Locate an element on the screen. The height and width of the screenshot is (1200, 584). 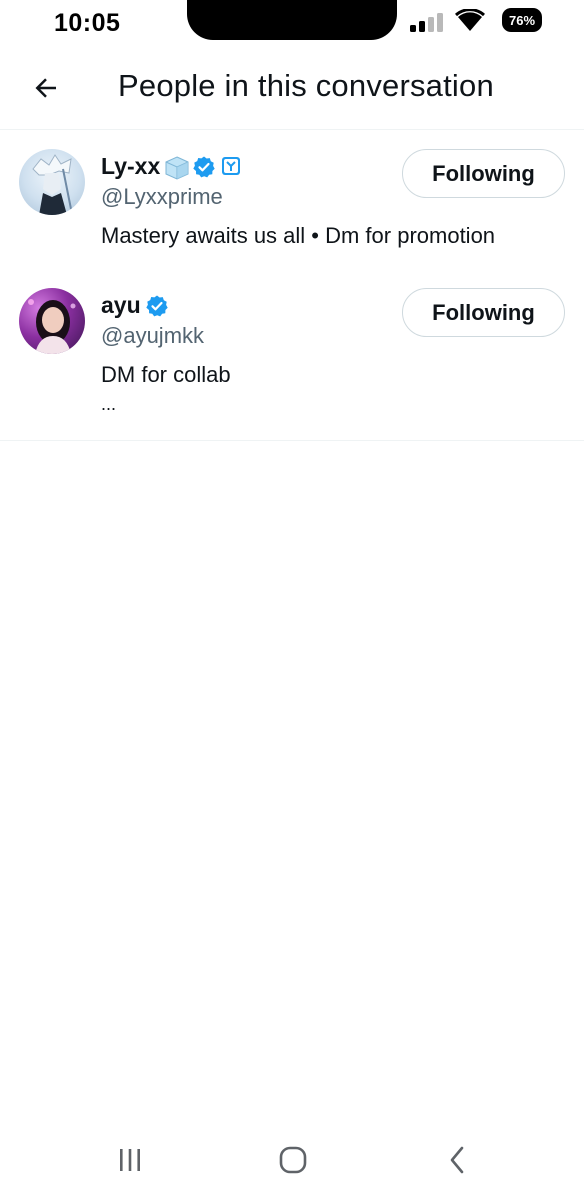
affiliate-badge-icon is located at coordinates (232, 167).